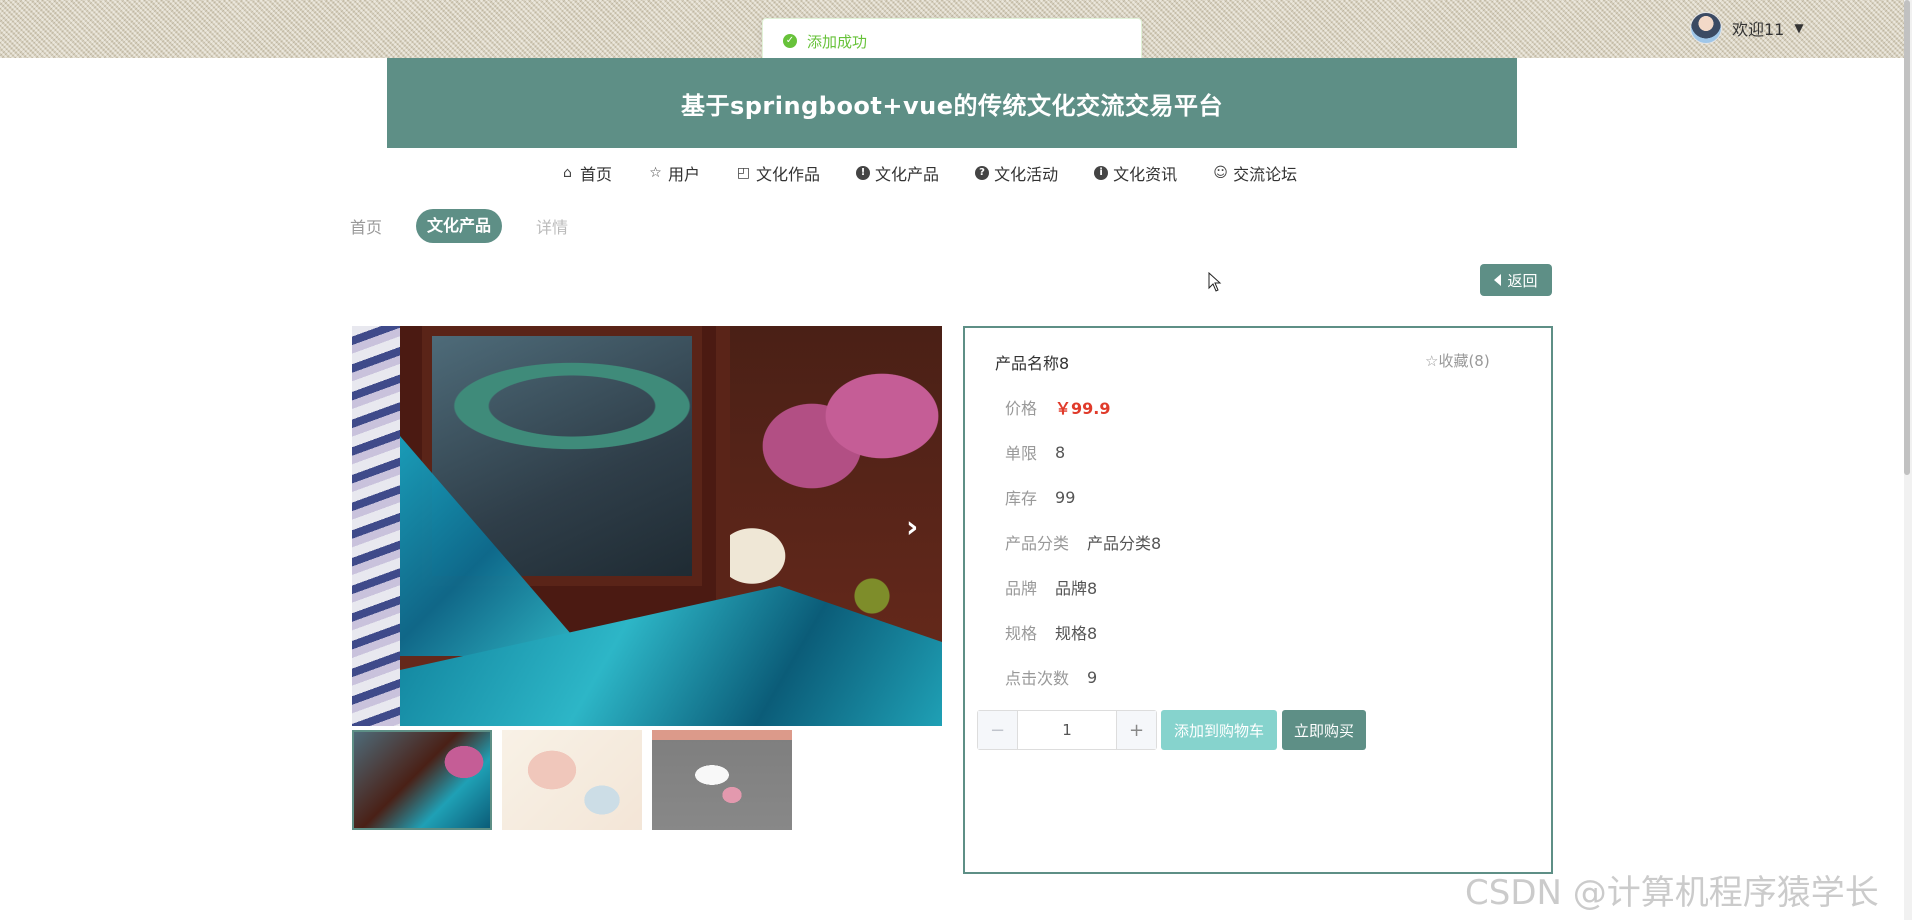 Image resolution: width=1912 pixels, height=920 pixels. What do you see at coordinates (1021, 453) in the screenshot?
I see `field-label: 单限` at bounding box center [1021, 453].